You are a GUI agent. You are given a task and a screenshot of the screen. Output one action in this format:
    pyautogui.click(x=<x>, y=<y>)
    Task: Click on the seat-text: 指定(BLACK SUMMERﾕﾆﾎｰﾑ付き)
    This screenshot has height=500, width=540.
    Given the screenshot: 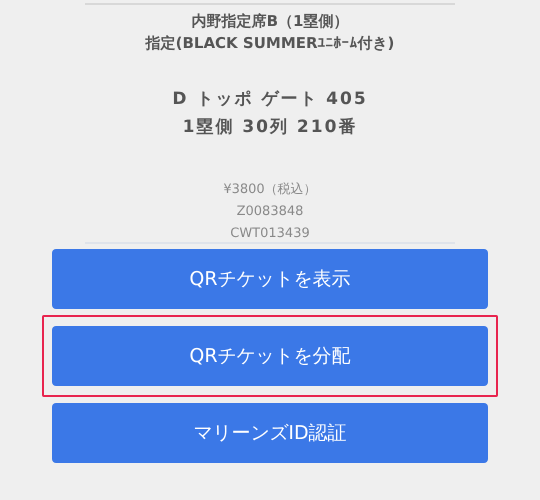 What is the action you would take?
    pyautogui.click(x=270, y=43)
    